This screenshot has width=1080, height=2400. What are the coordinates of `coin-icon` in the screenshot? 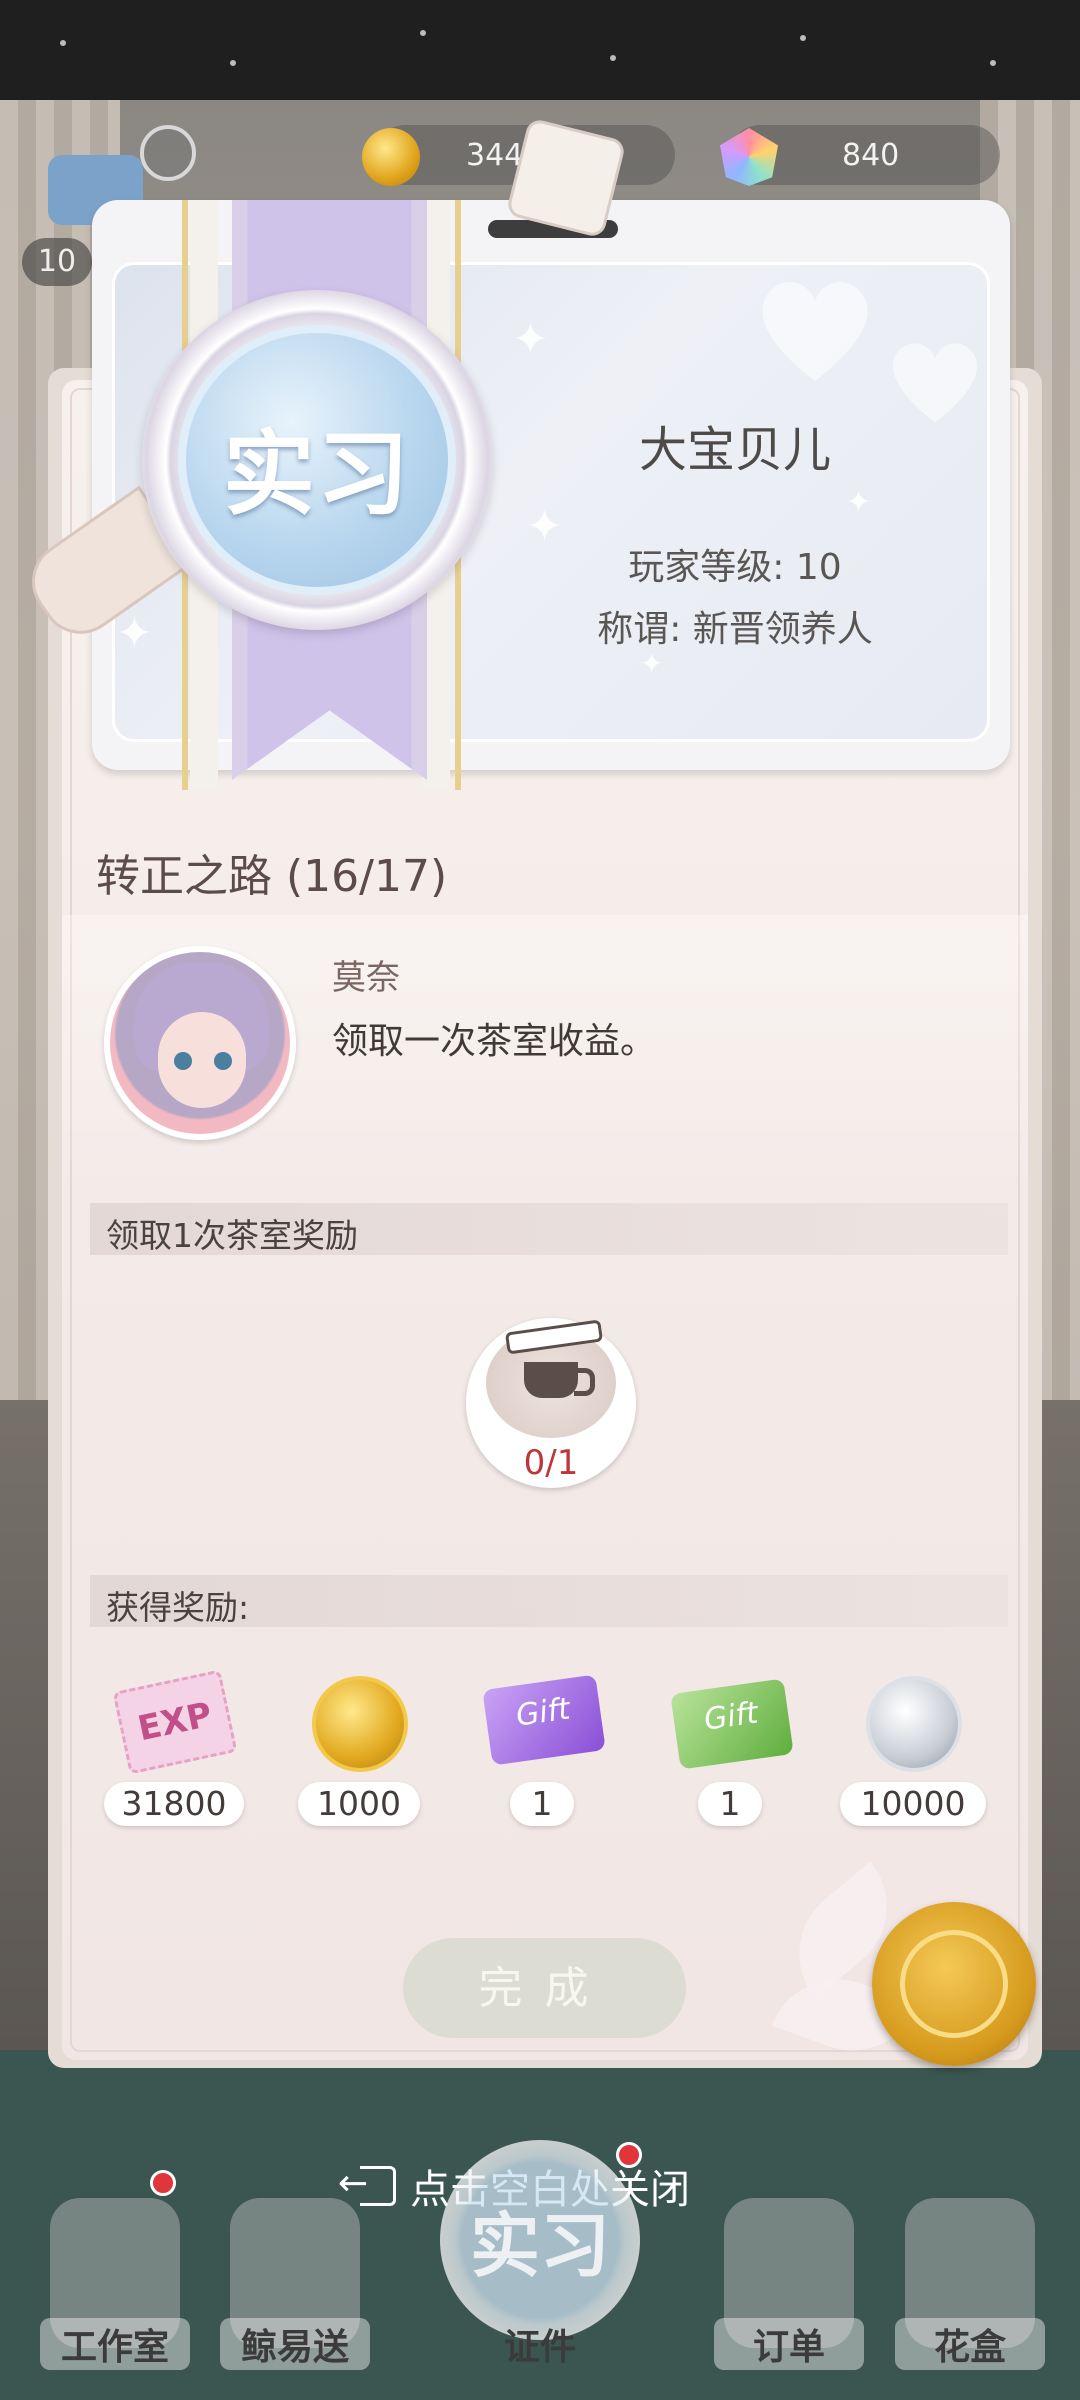 It's located at (391, 157).